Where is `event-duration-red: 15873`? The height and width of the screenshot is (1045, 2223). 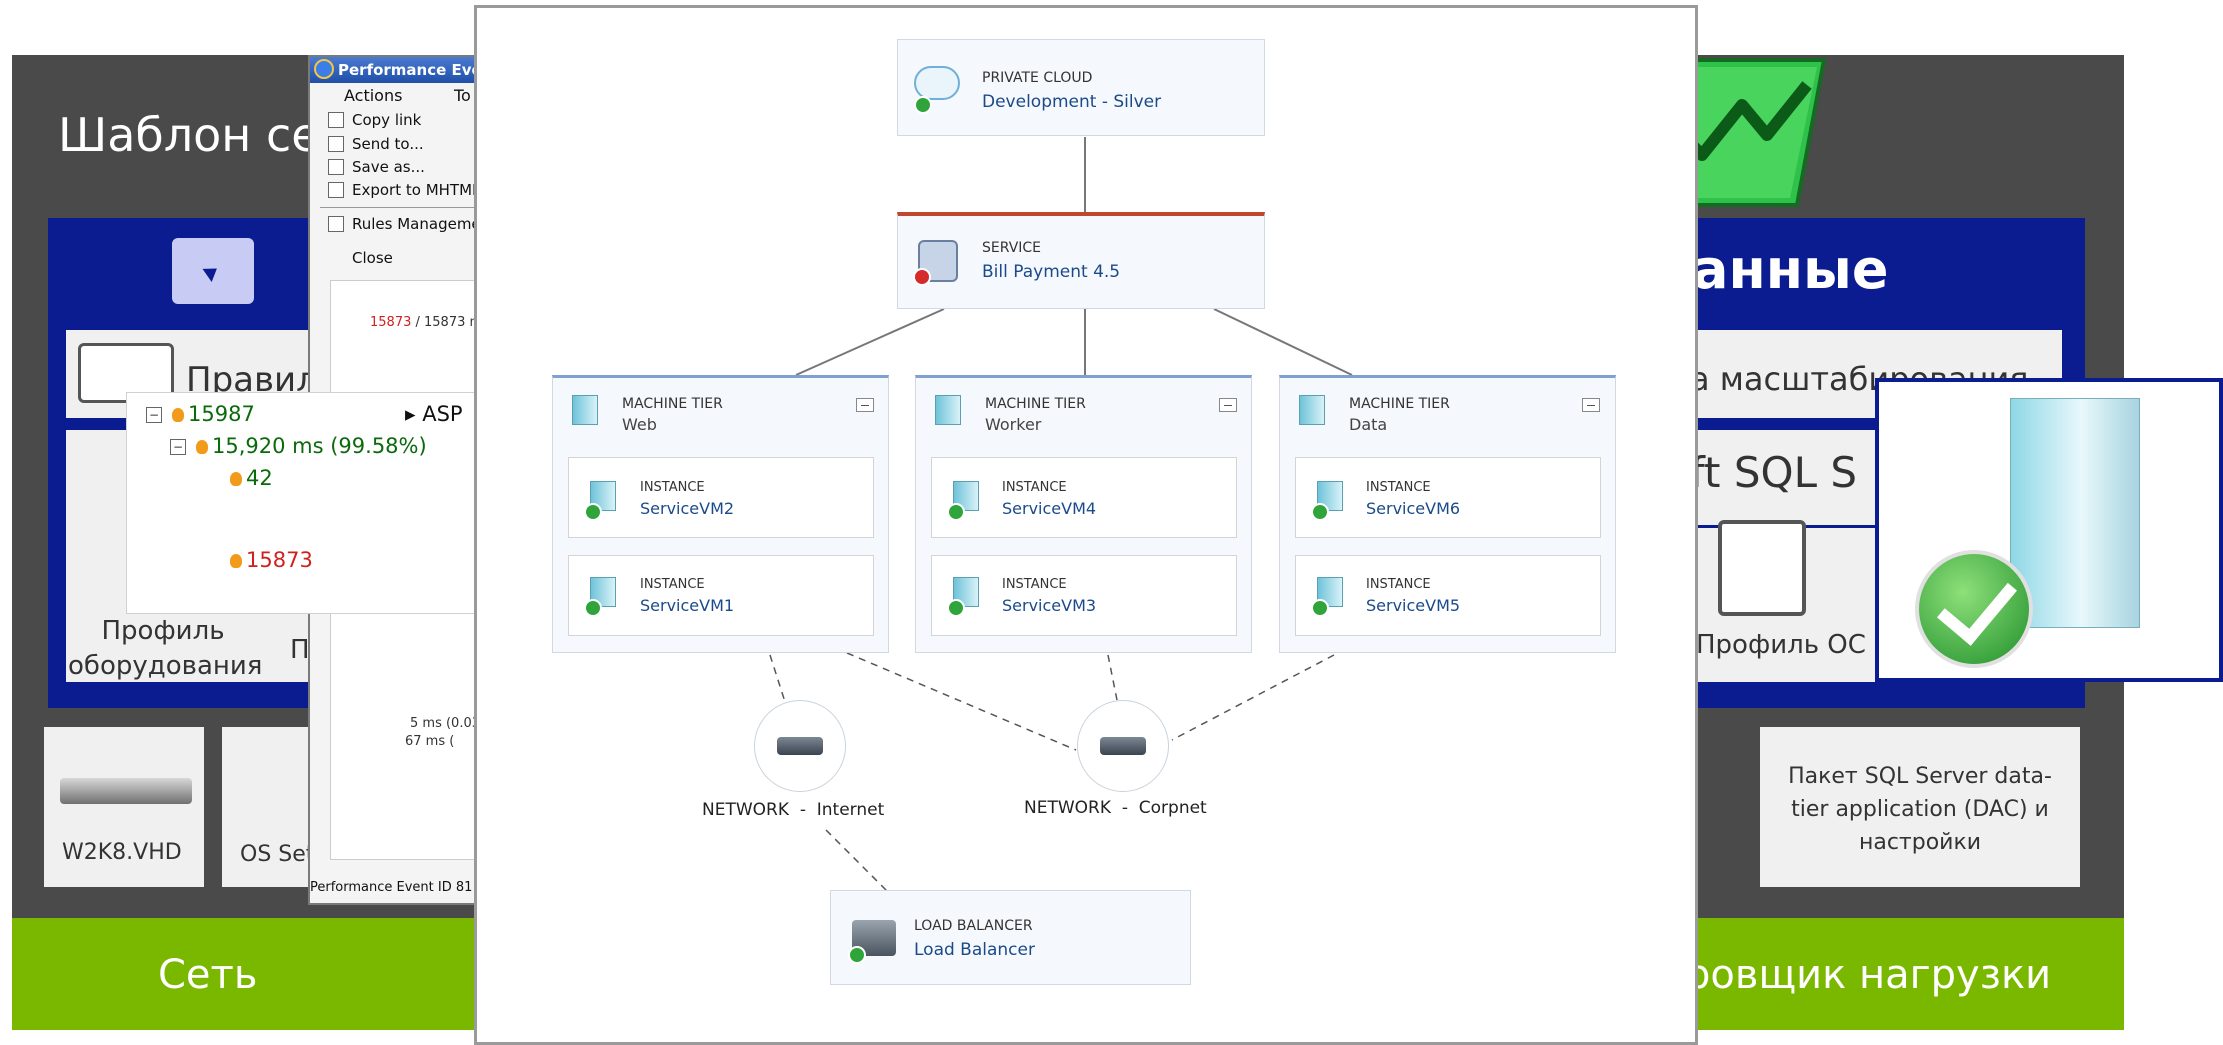 event-duration-red: 15873 is located at coordinates (391, 322).